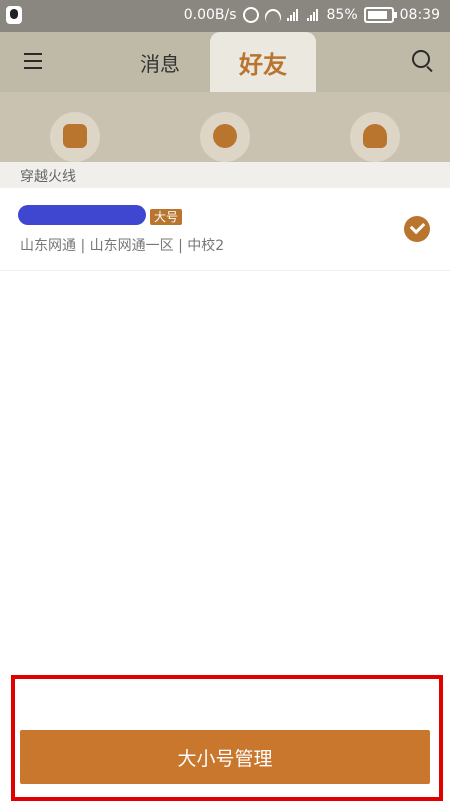 The width and height of the screenshot is (450, 801). I want to click on status-indicators: 0.00B/s 85% 08:39, so click(312, 15).